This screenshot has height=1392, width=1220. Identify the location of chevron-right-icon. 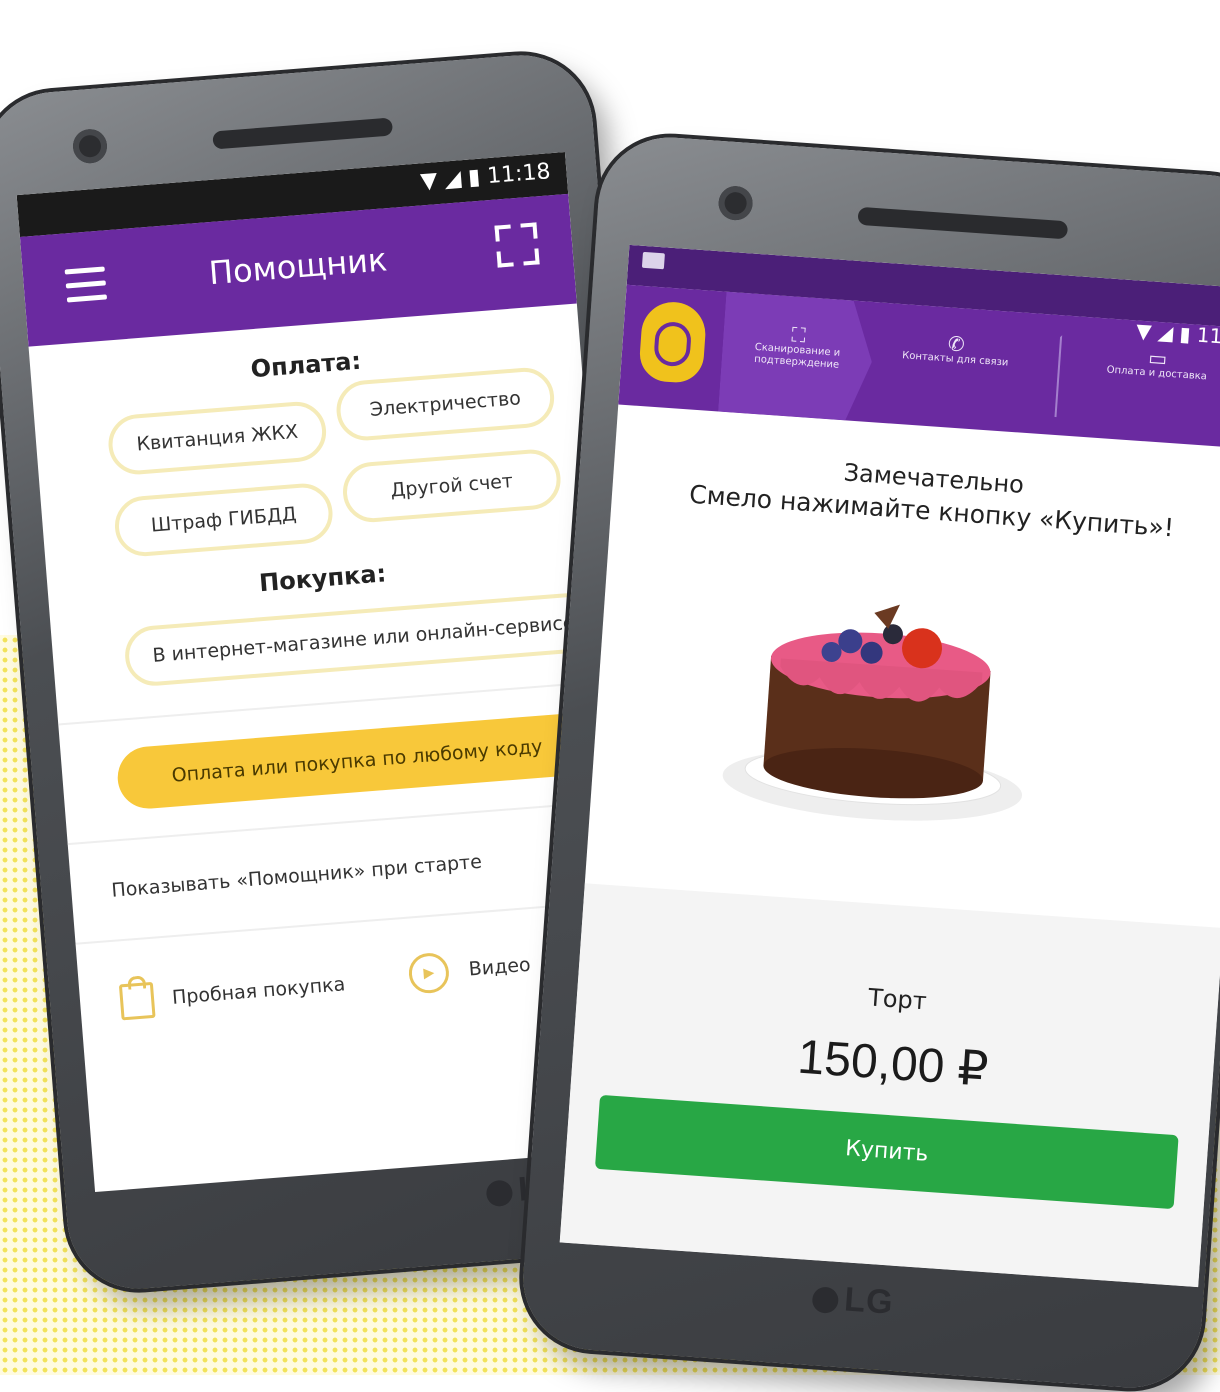
(1040, 375).